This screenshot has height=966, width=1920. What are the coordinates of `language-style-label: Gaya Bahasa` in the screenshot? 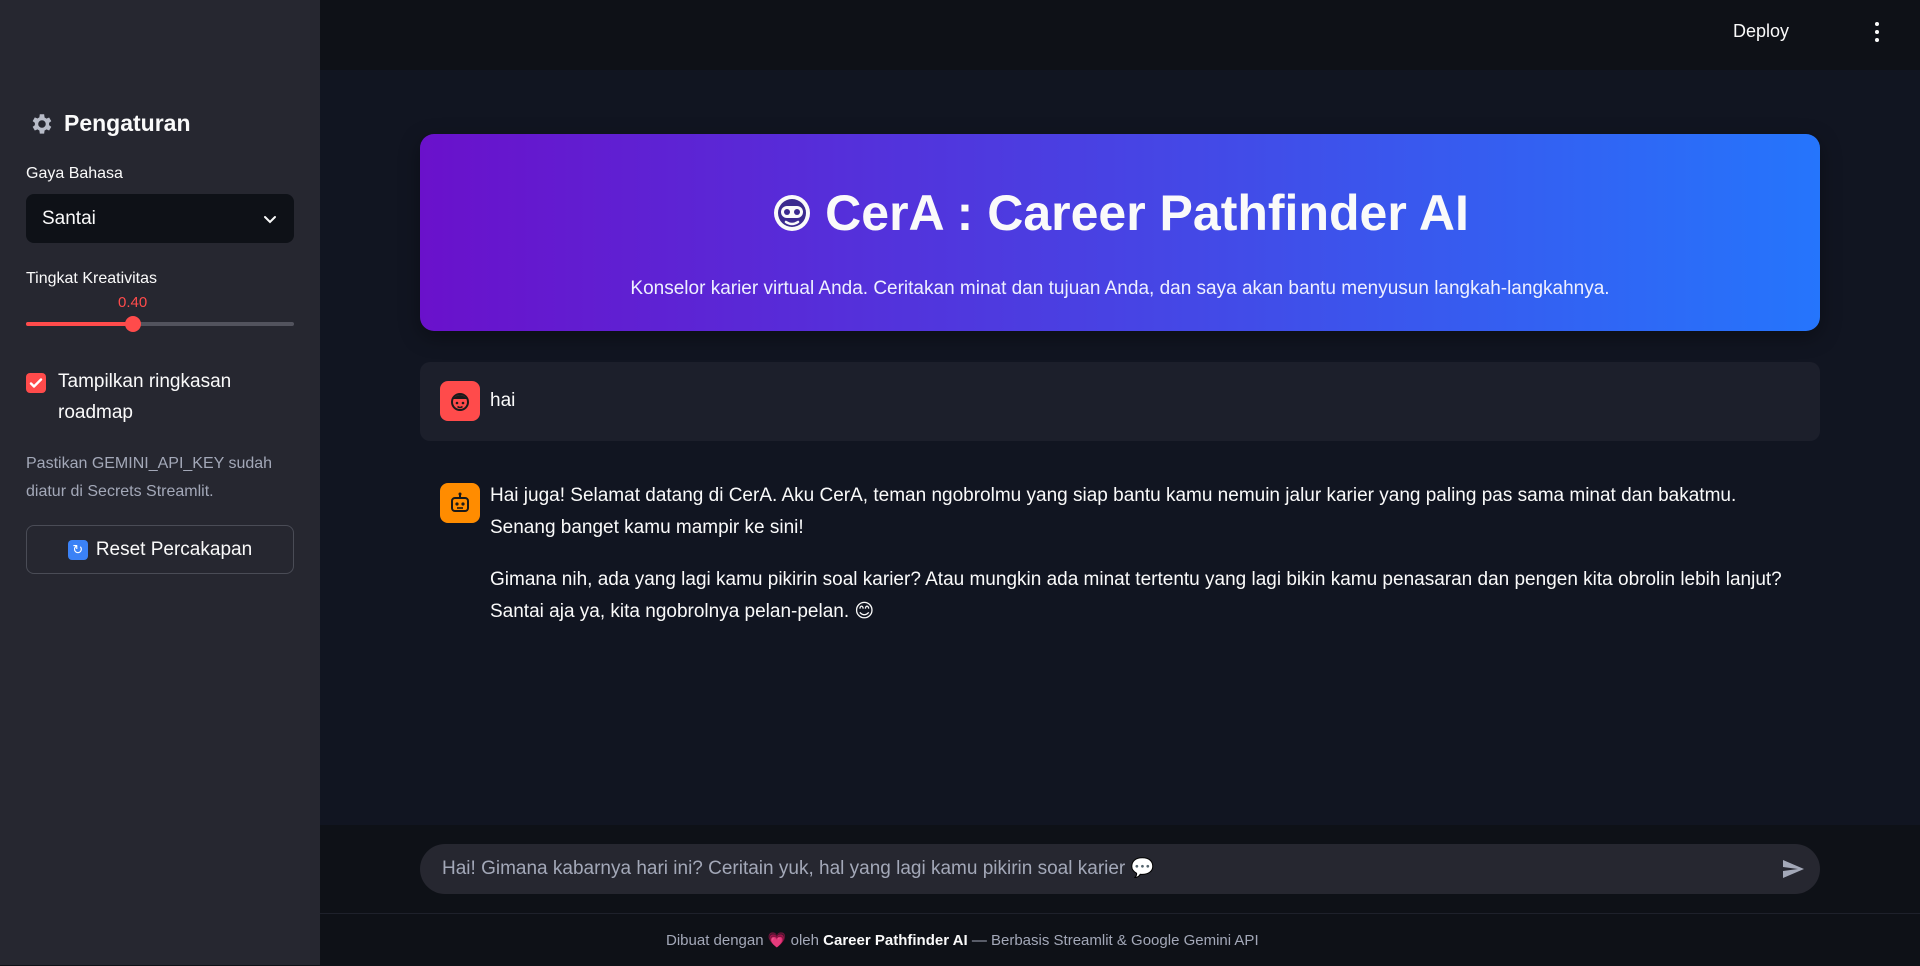 It's located at (74, 173).